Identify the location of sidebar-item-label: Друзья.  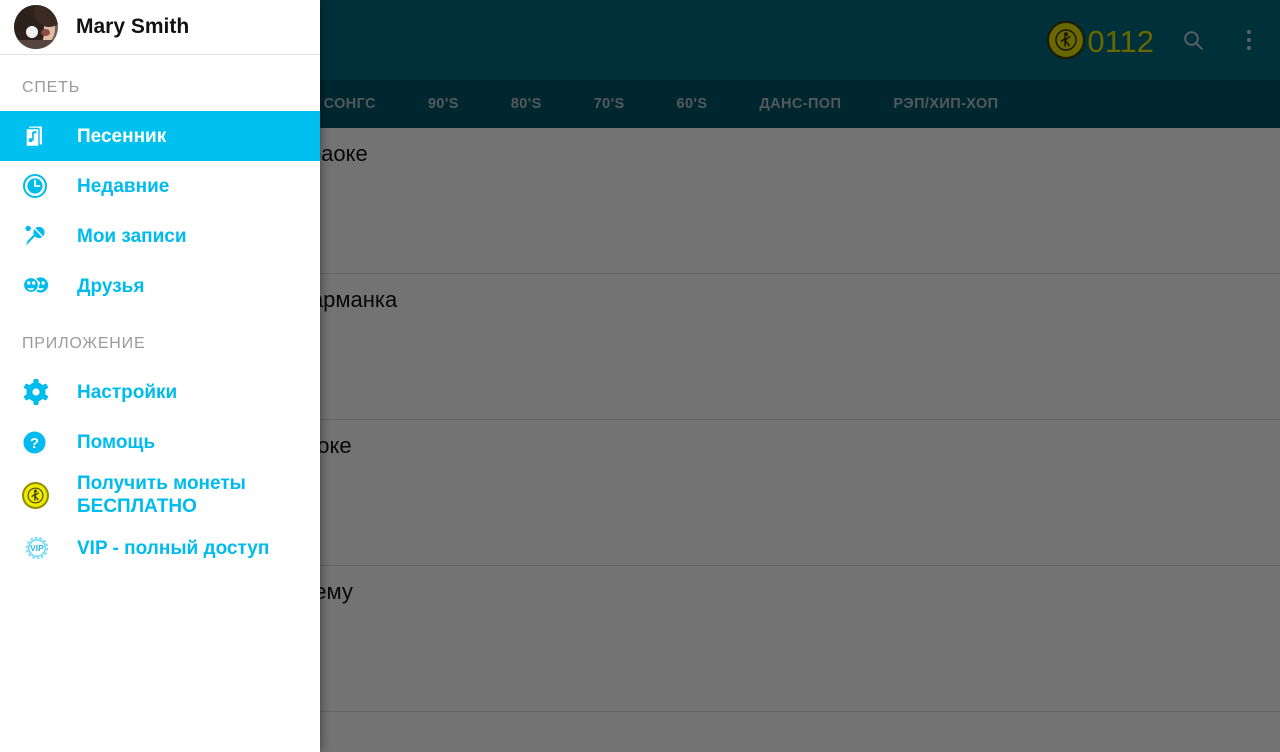
(111, 286).